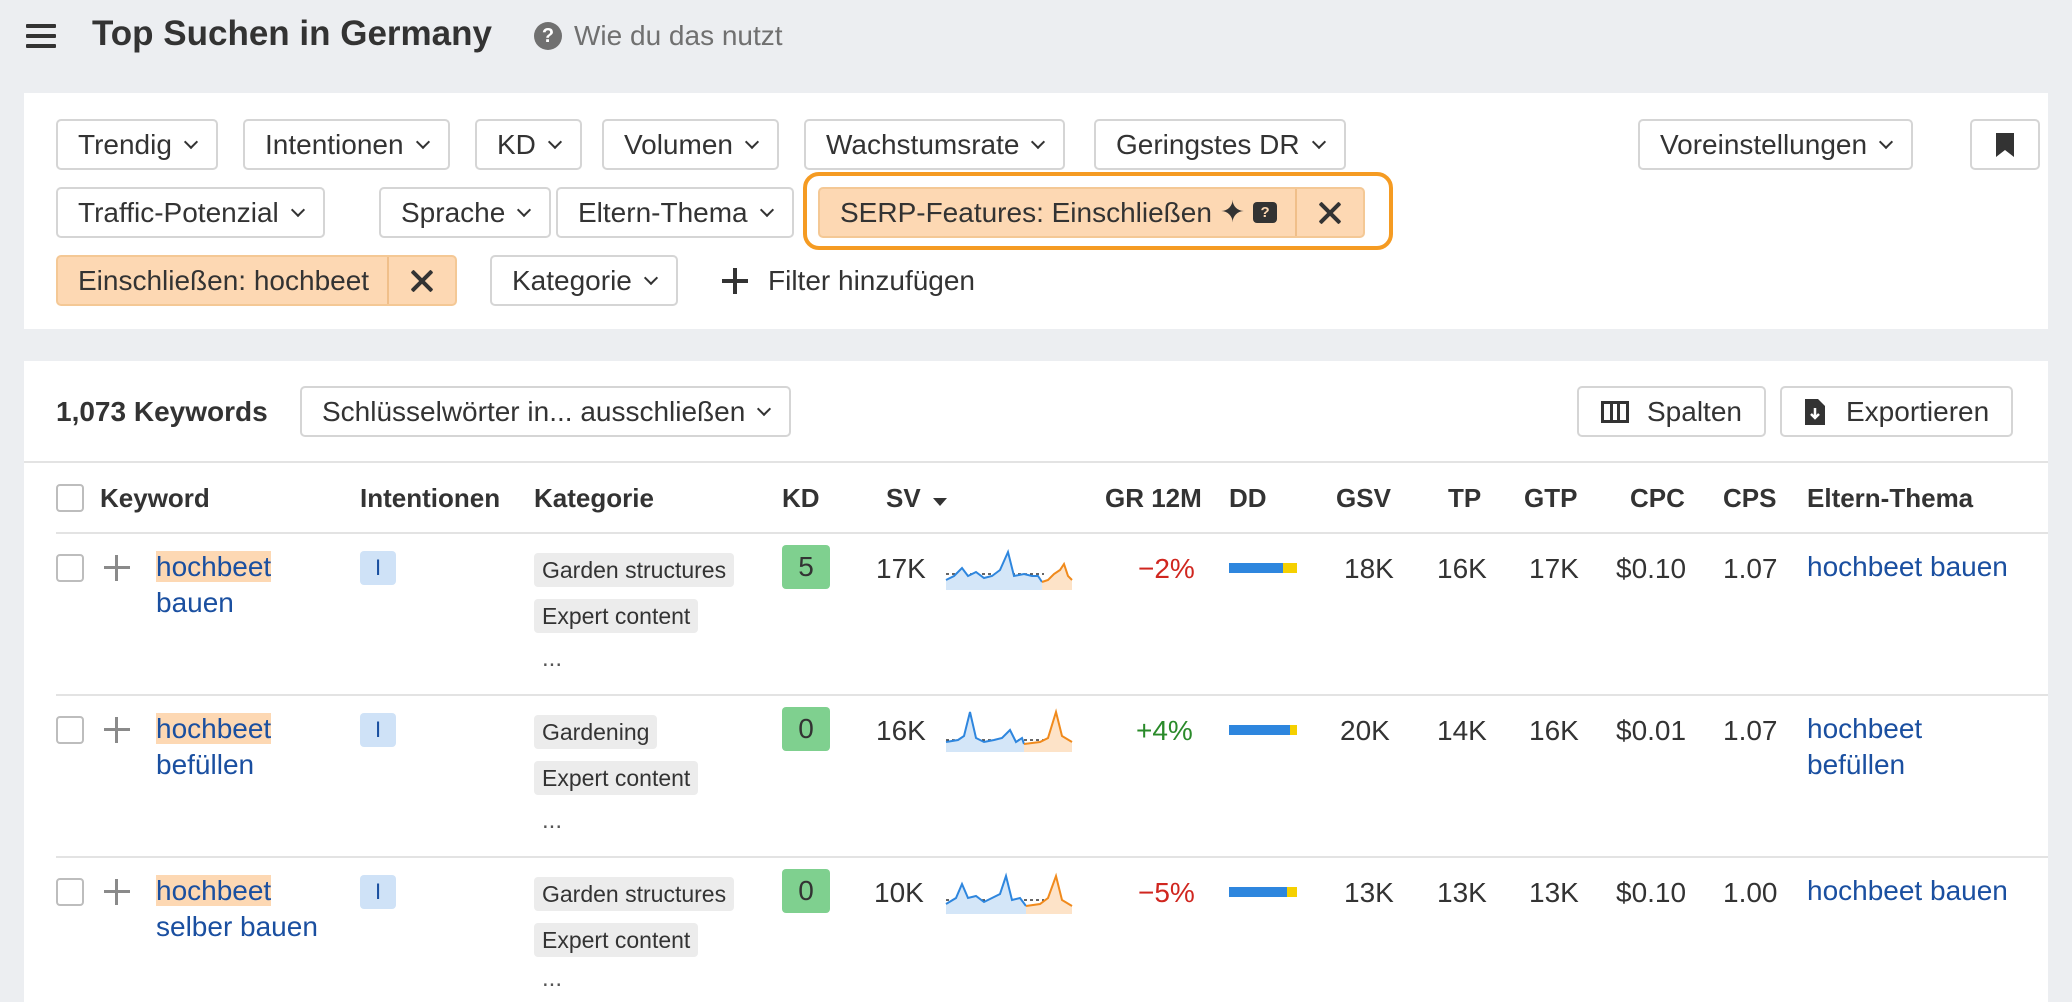 The width and height of the screenshot is (2072, 1002). I want to click on filter-traffic-potential: Traffic-Potenzial, so click(190, 212).